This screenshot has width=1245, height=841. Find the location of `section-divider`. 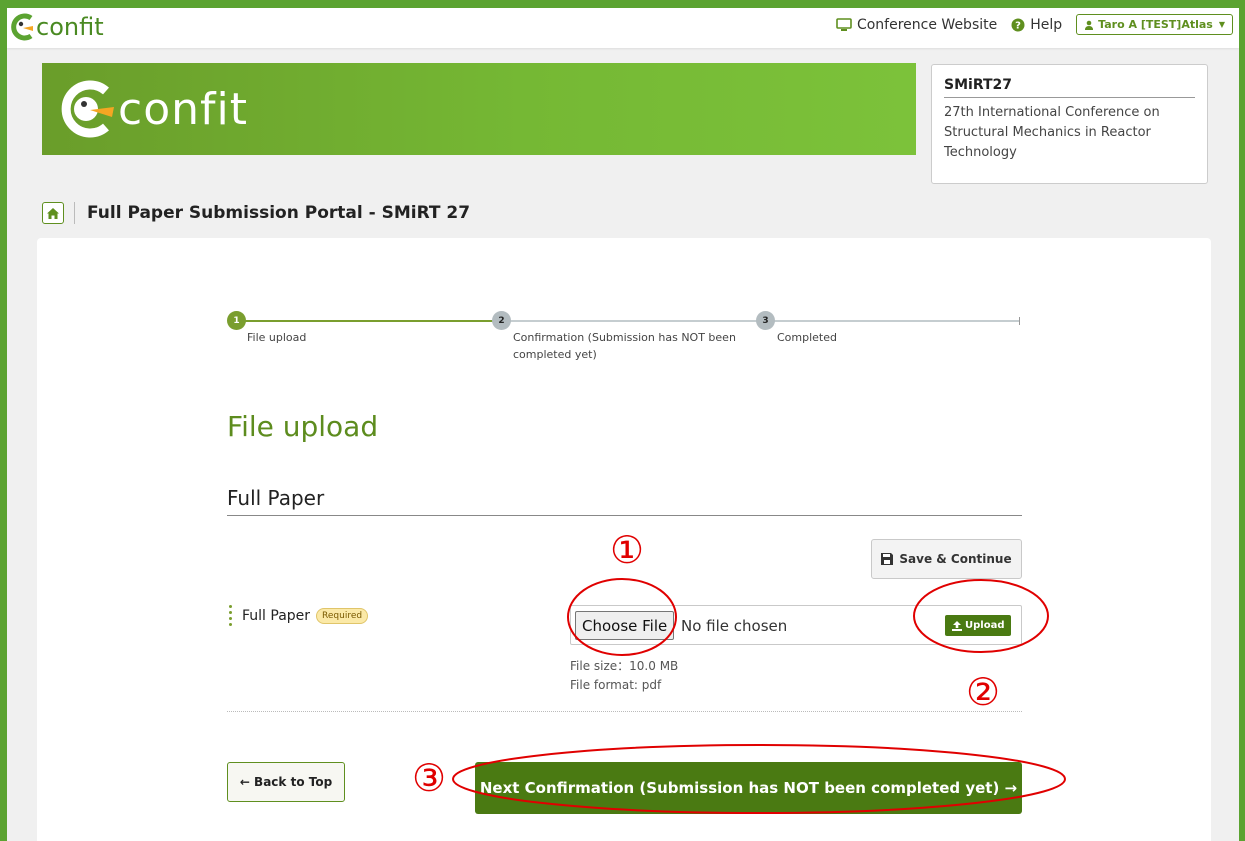

section-divider is located at coordinates (624, 515).